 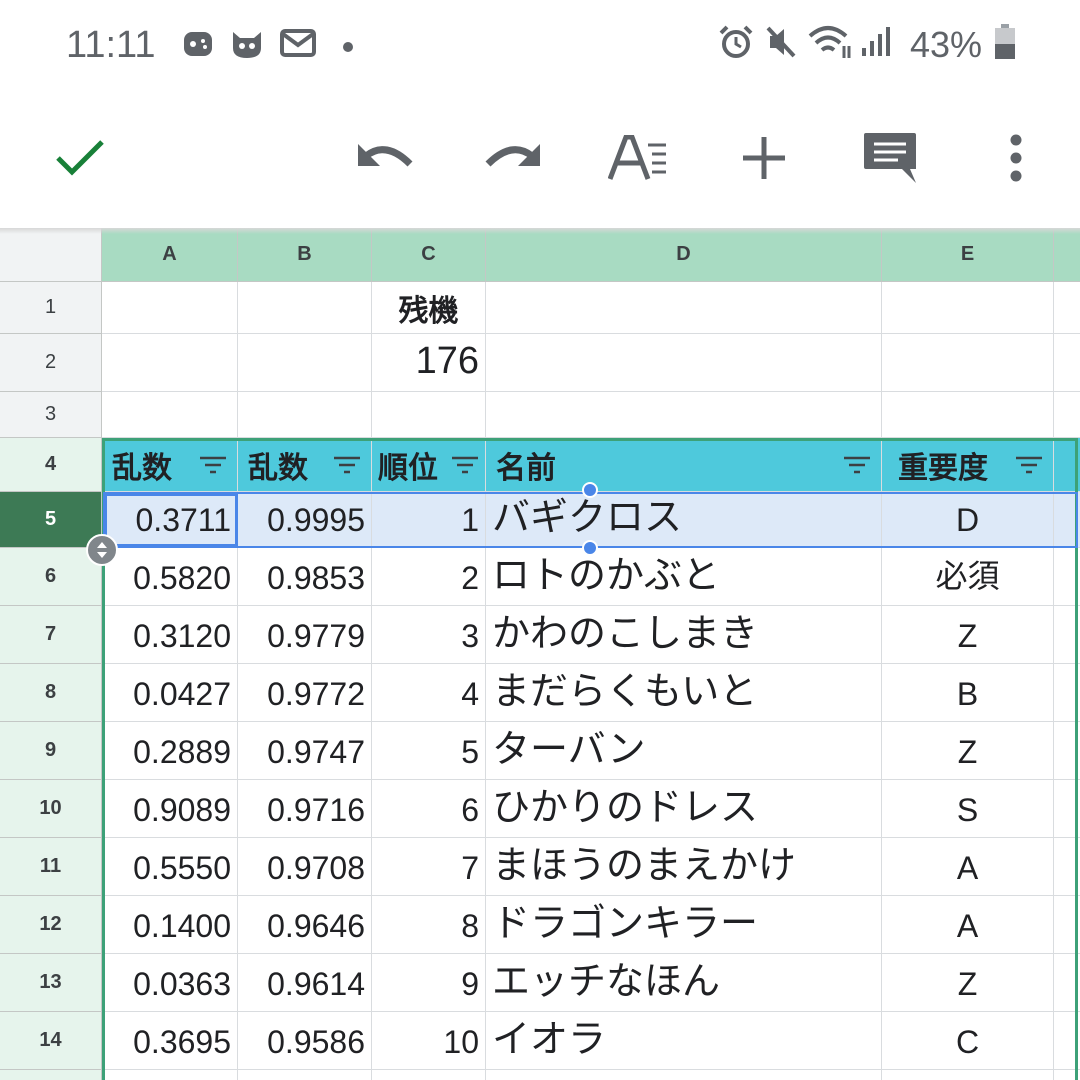 What do you see at coordinates (51, 363) in the screenshot?
I see `row-header: 2` at bounding box center [51, 363].